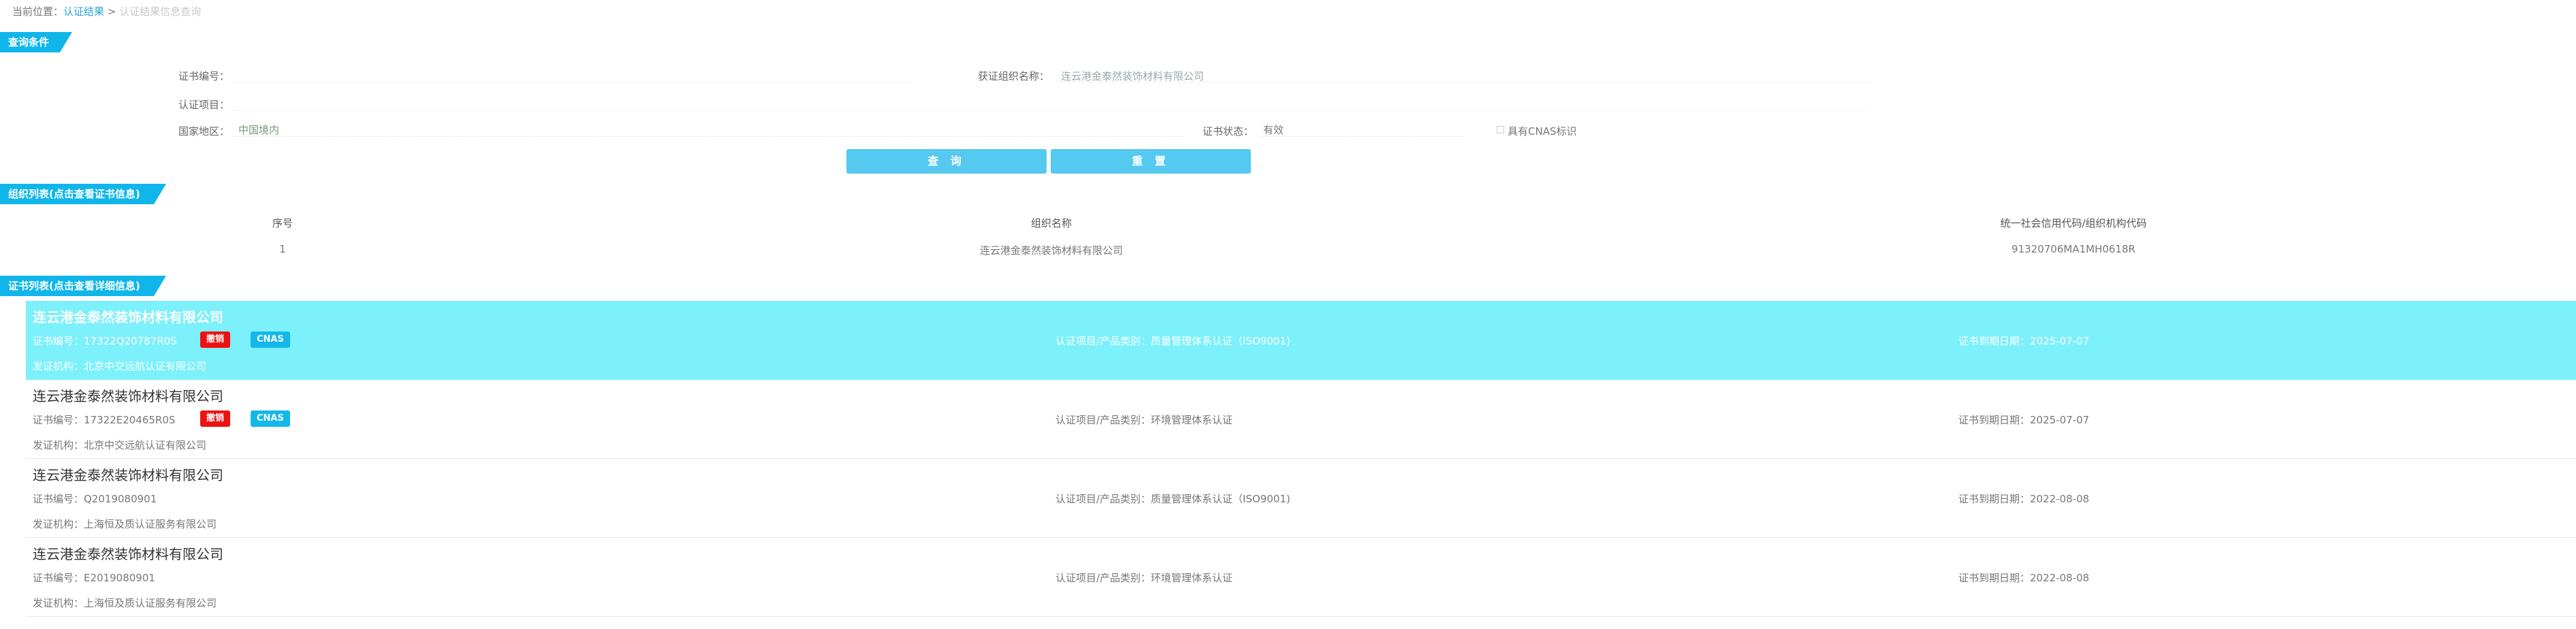  I want to click on region-label: 国家地区：, so click(204, 131).